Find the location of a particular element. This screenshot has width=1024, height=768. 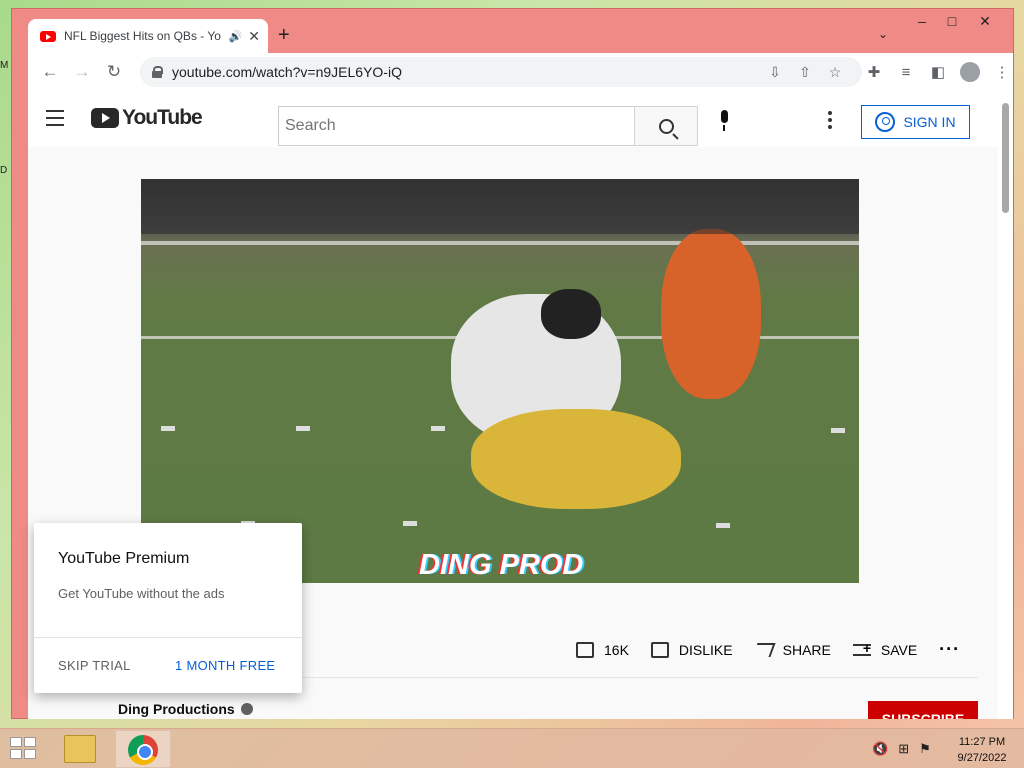

verified-check-icon is located at coordinates (246, 709).